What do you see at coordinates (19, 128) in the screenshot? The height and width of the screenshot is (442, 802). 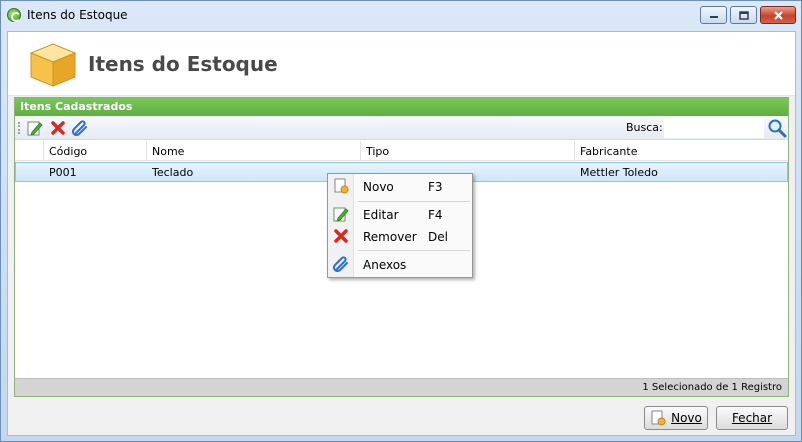 I see `toolbar-grip` at bounding box center [19, 128].